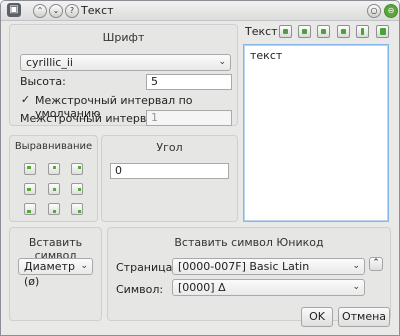 The image size is (400, 336). What do you see at coordinates (77, 169) in the screenshot?
I see `align-top-right-icon` at bounding box center [77, 169].